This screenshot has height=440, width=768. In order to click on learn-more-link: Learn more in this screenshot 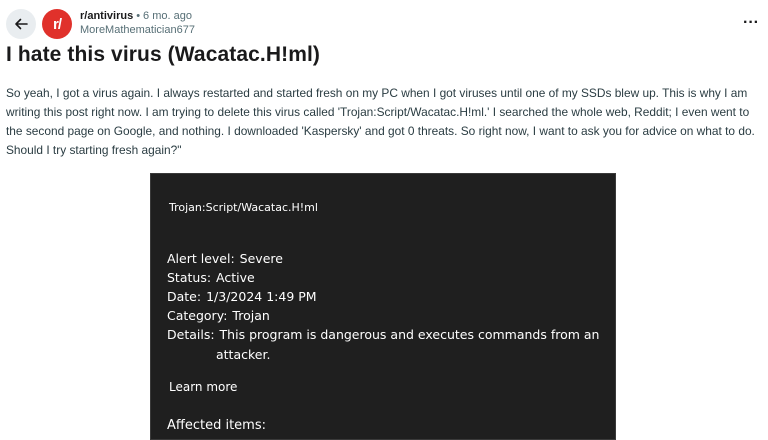, I will do `click(203, 387)`.